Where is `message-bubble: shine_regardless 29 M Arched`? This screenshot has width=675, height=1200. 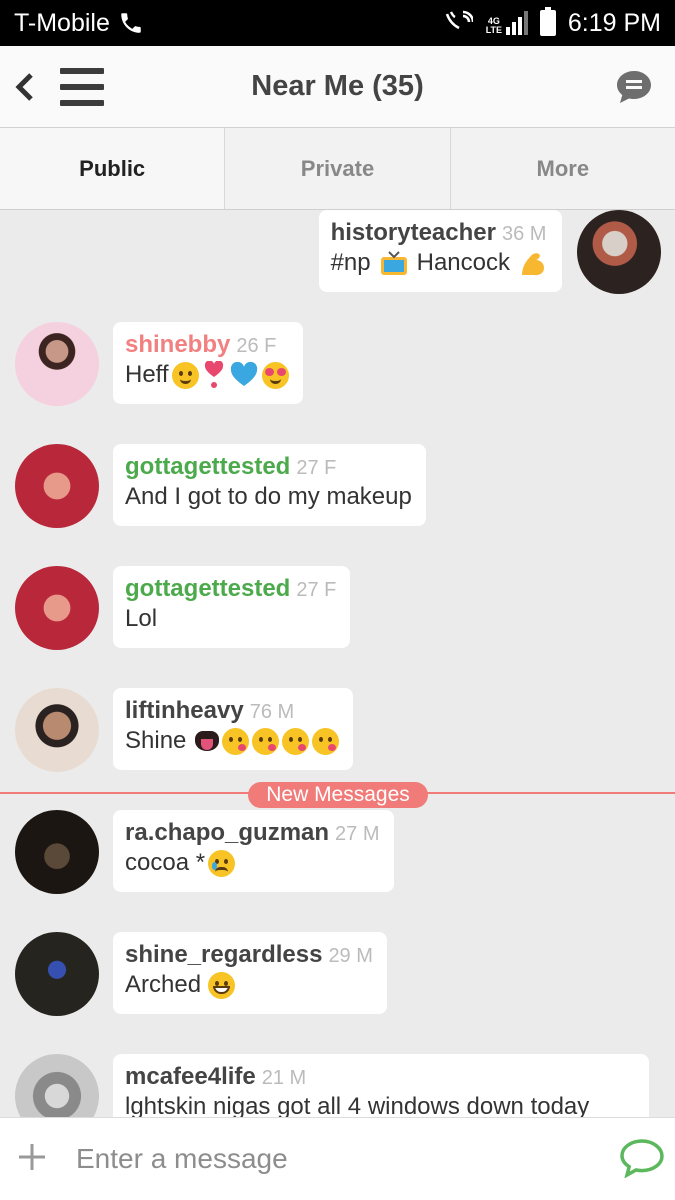
message-bubble: shine_regardless 29 M Arched is located at coordinates (250, 973).